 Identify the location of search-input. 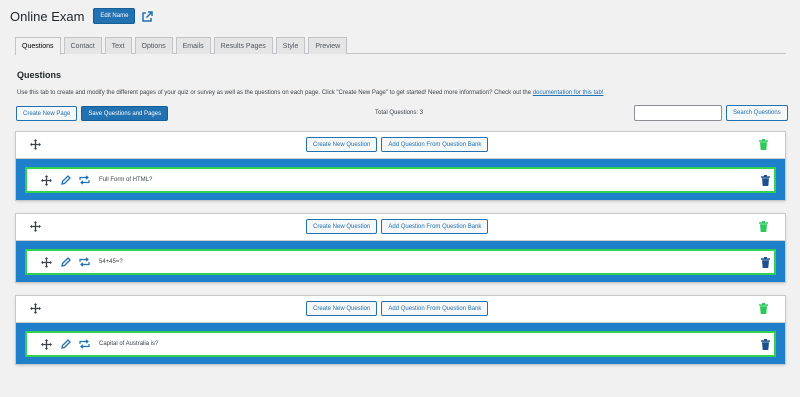
(678, 113).